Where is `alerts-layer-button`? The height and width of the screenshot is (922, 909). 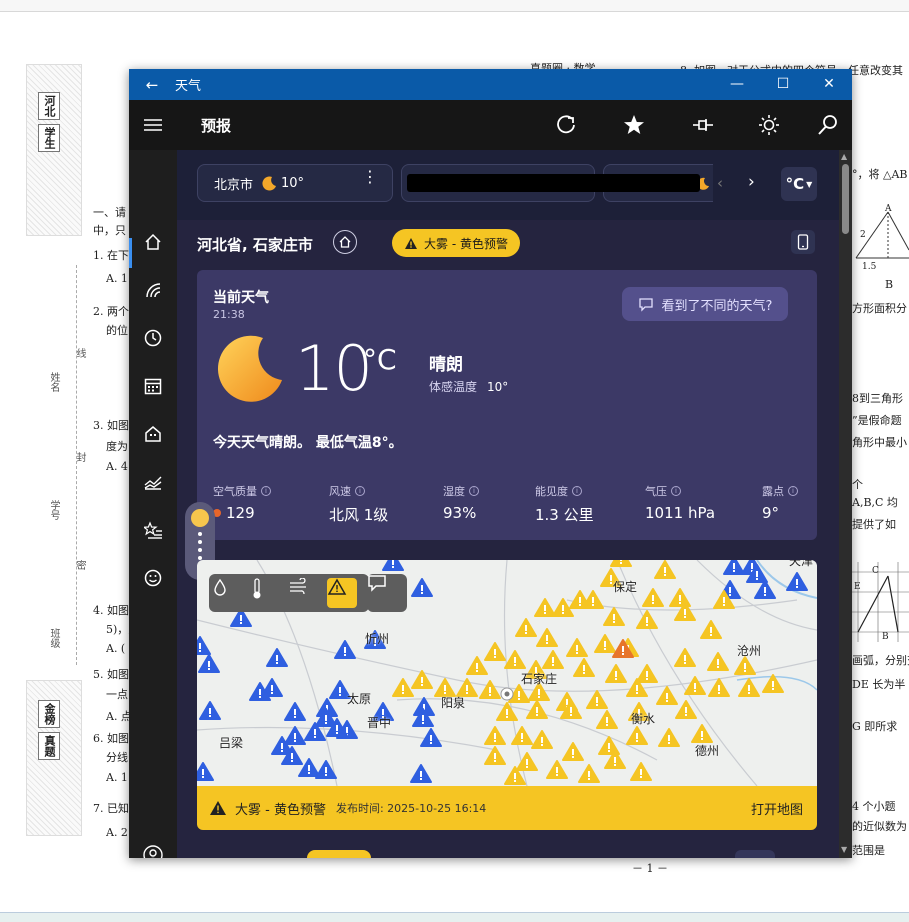
alerts-layer-button is located at coordinates (342, 593).